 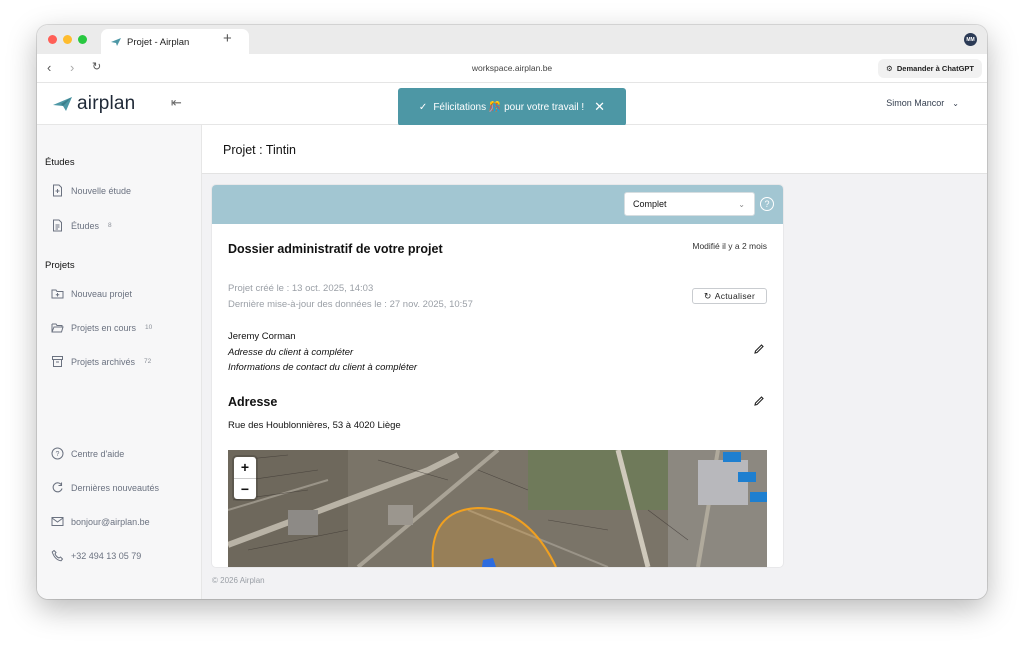 I want to click on airplan-logo-icon, so click(x=62, y=104).